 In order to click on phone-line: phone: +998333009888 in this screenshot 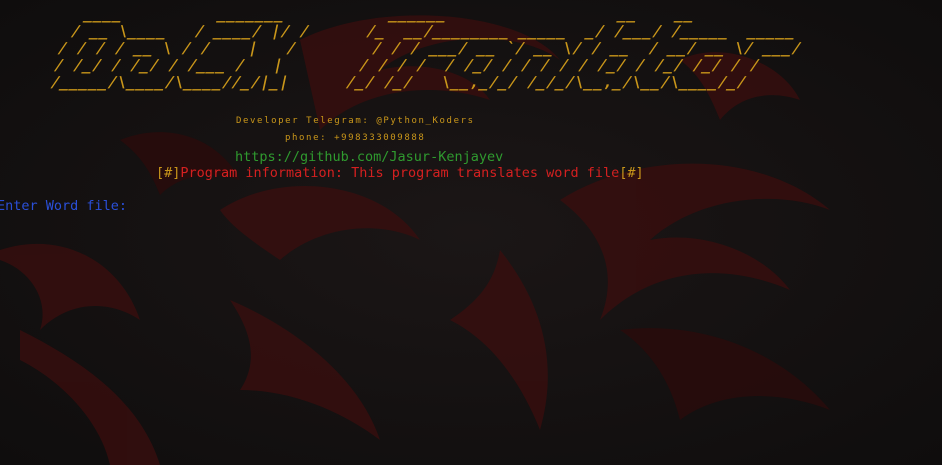, I will do `click(355, 138)`.